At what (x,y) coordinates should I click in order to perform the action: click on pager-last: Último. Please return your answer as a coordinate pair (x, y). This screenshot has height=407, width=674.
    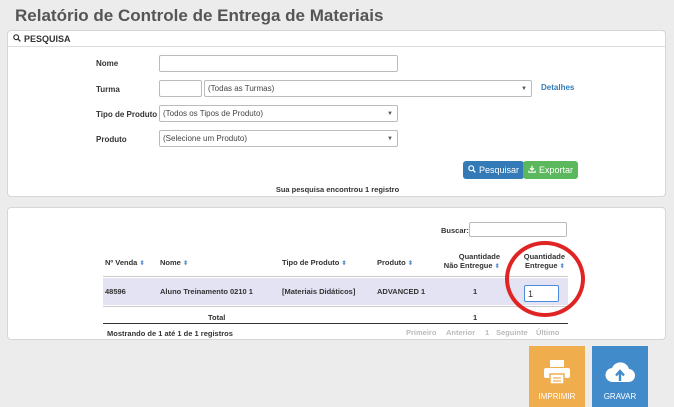
    Looking at the image, I should click on (547, 332).